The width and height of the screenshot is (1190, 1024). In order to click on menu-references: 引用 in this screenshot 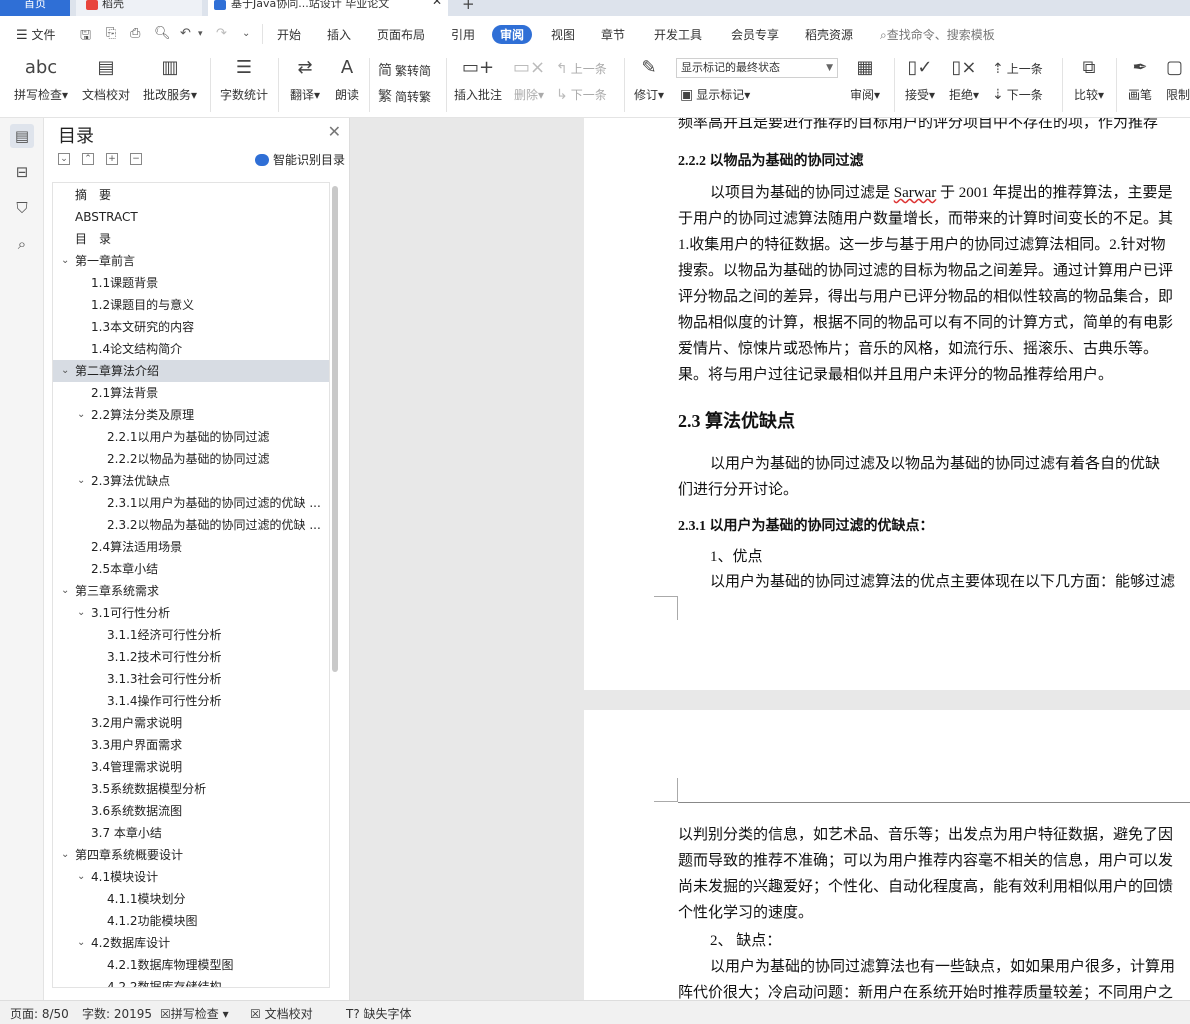, I will do `click(463, 34)`.